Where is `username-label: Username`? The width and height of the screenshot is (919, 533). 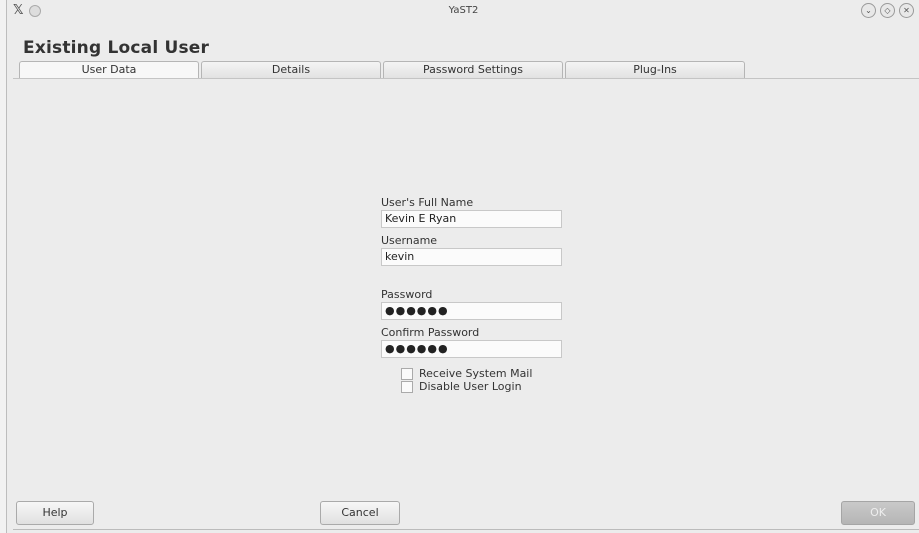 username-label: Username is located at coordinates (409, 240).